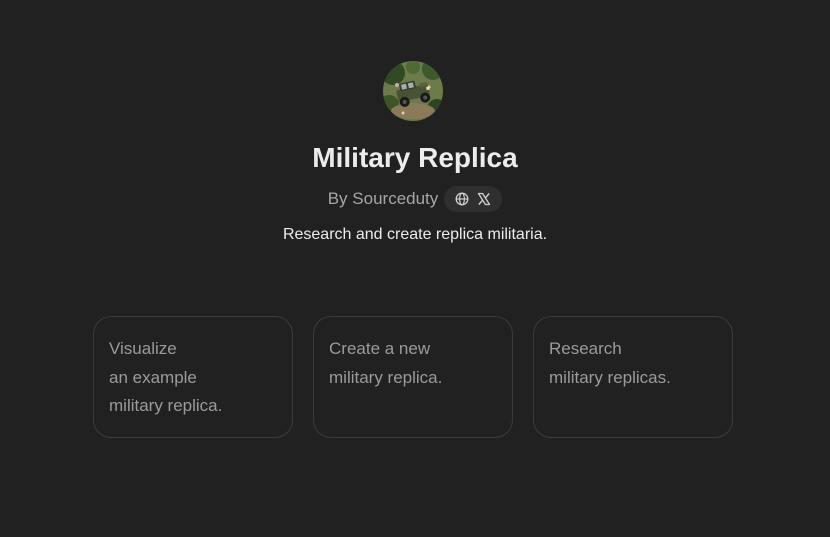 This screenshot has height=537, width=830. I want to click on author-links, so click(473, 199).